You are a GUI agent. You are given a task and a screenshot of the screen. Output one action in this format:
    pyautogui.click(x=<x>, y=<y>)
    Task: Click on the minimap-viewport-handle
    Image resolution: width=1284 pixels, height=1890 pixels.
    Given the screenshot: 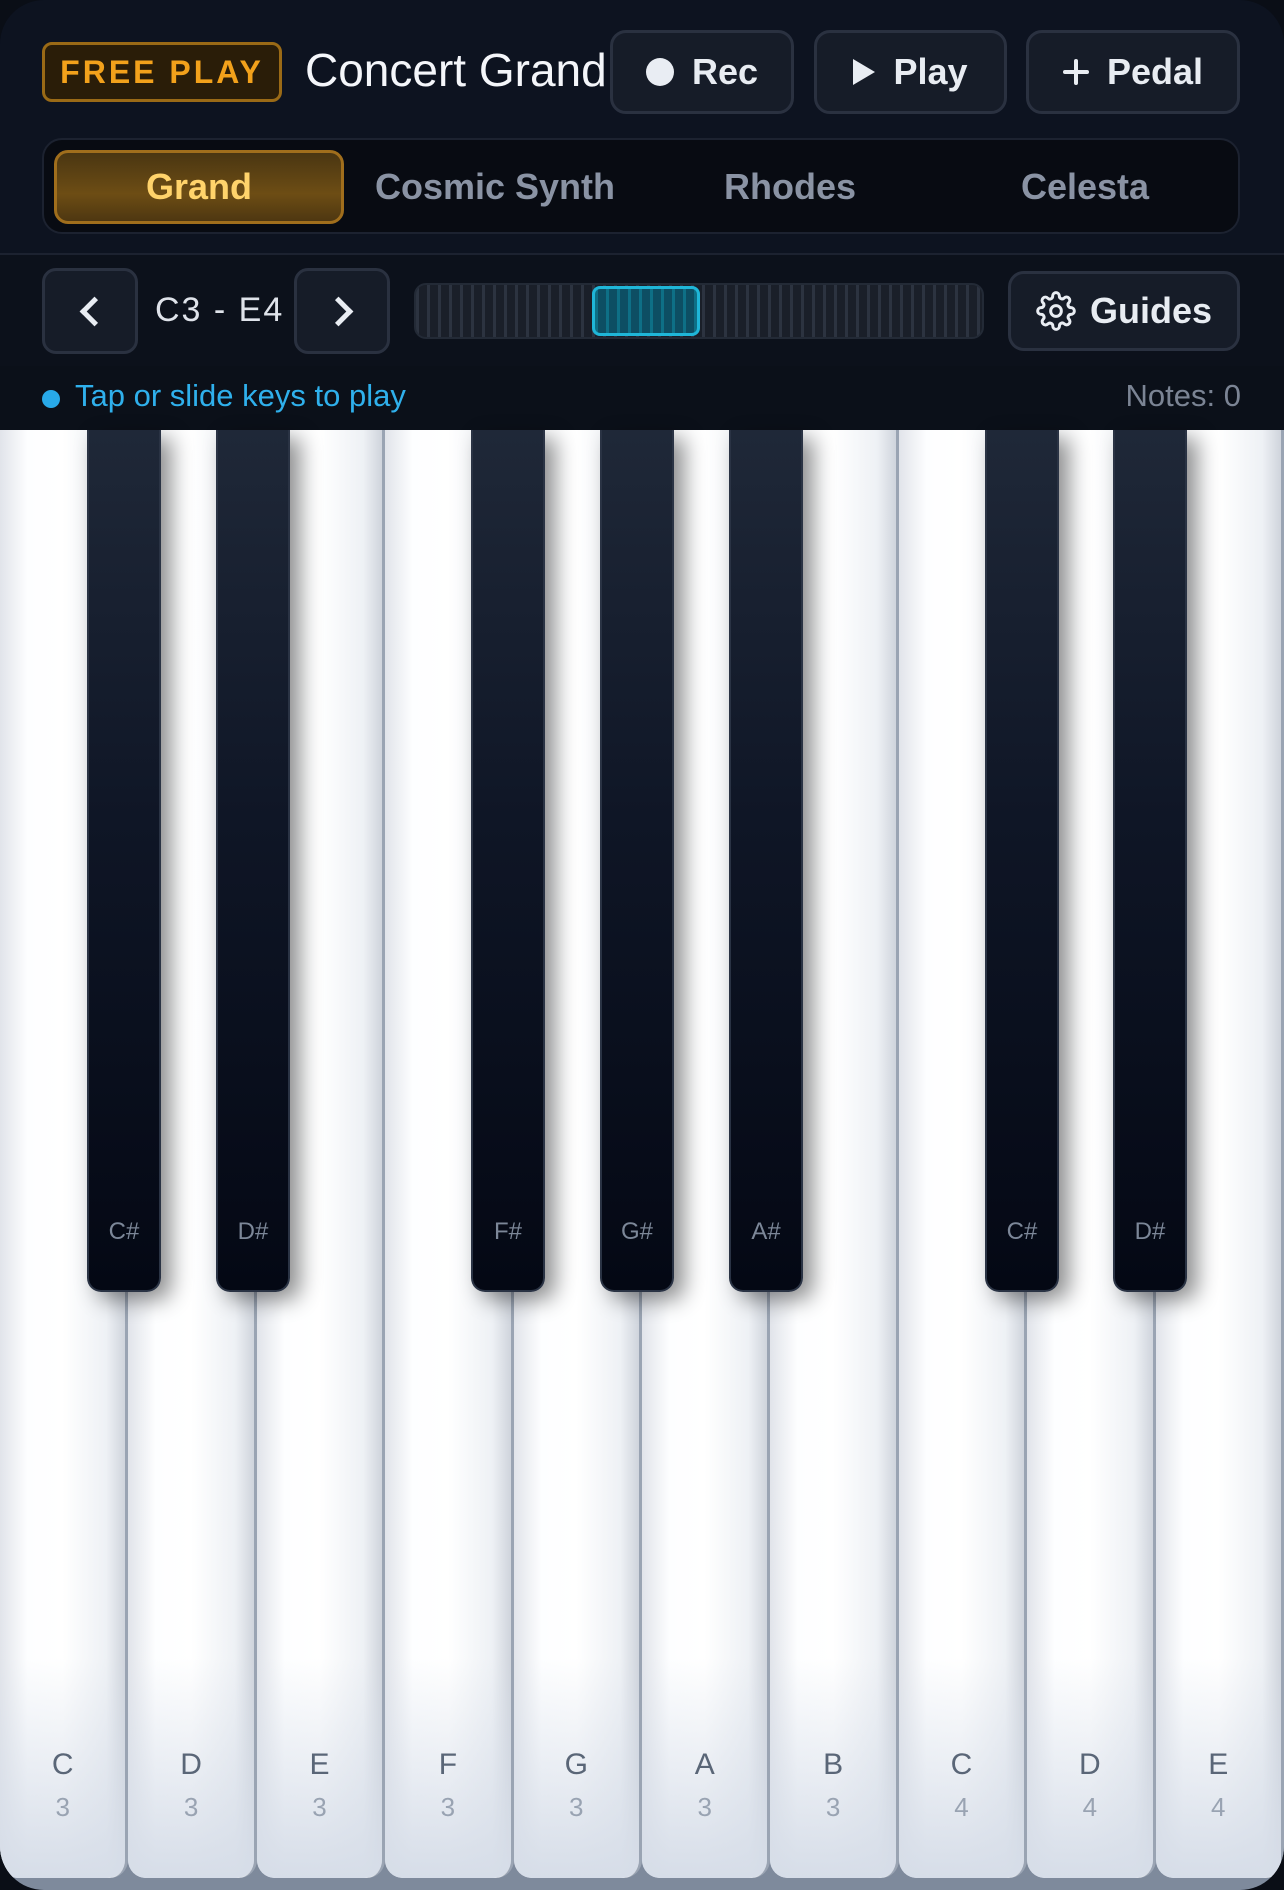 What is the action you would take?
    pyautogui.click(x=646, y=311)
    